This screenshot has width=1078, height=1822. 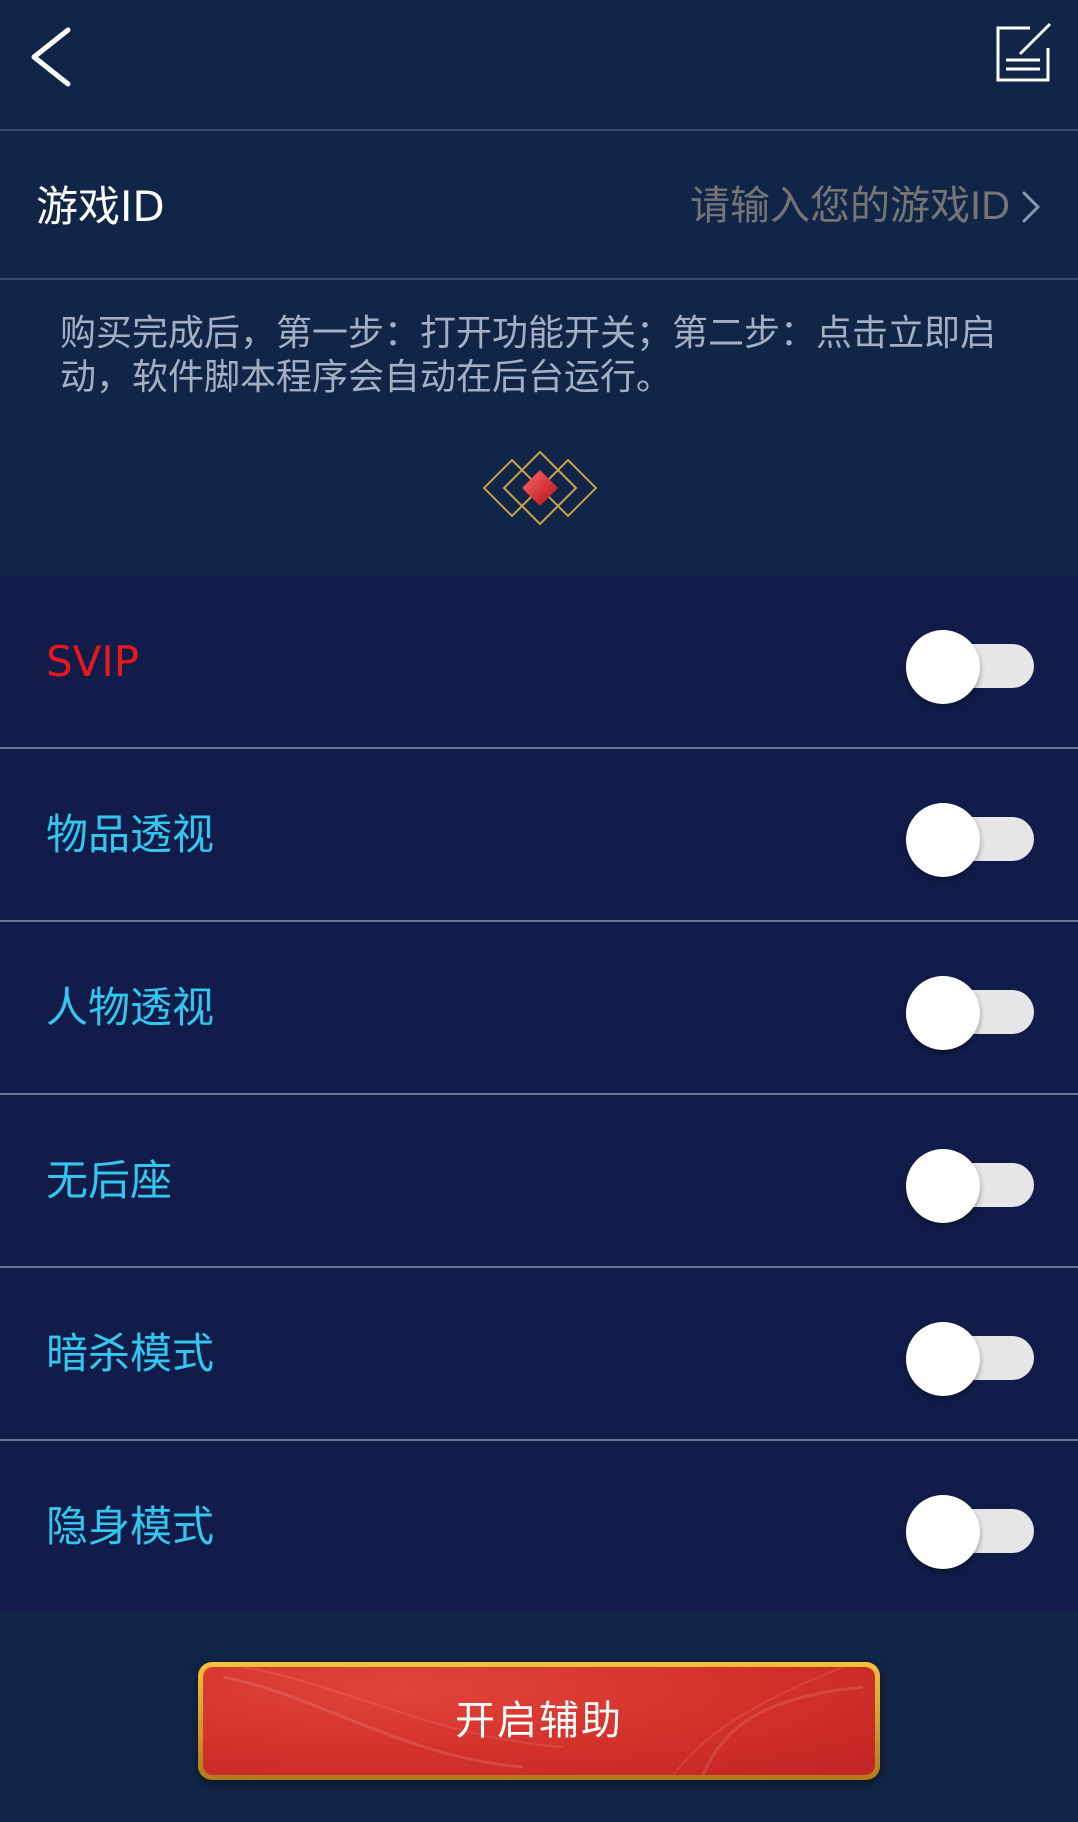 I want to click on toggle-label: 人物透视, so click(x=130, y=1007).